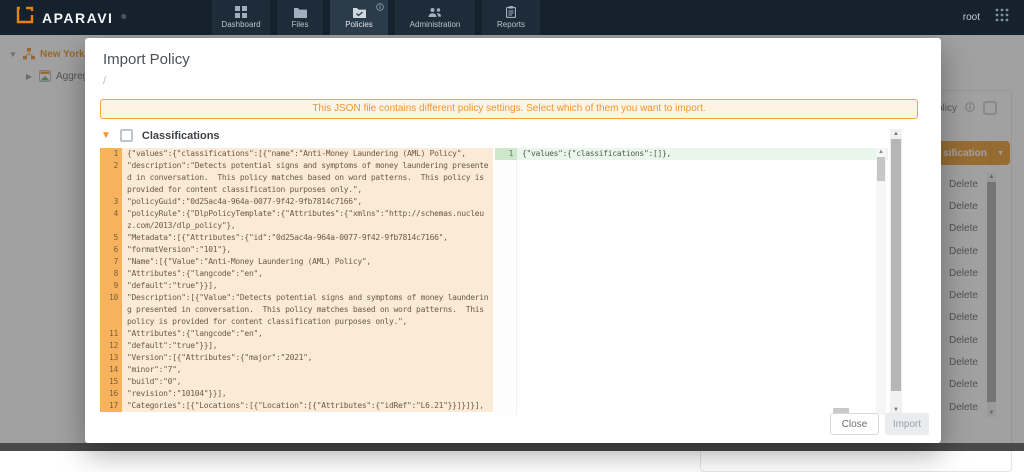 The image size is (1024, 472). I want to click on line-number: 16, so click(111, 394).